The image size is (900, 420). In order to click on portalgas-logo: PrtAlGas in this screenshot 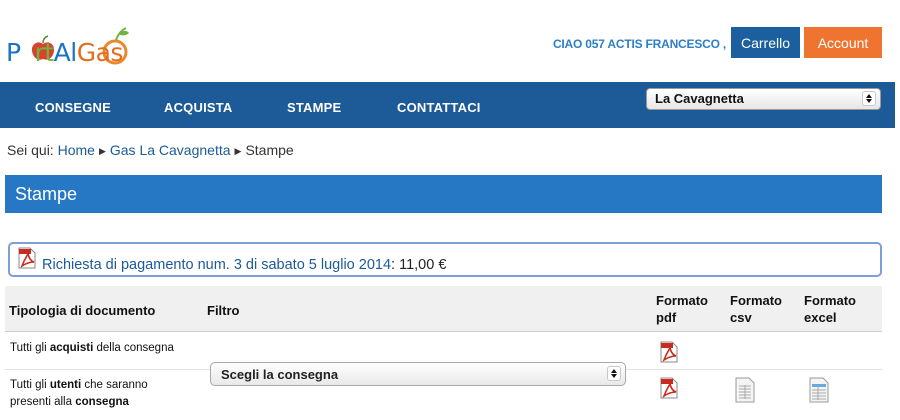, I will do `click(81, 42)`.